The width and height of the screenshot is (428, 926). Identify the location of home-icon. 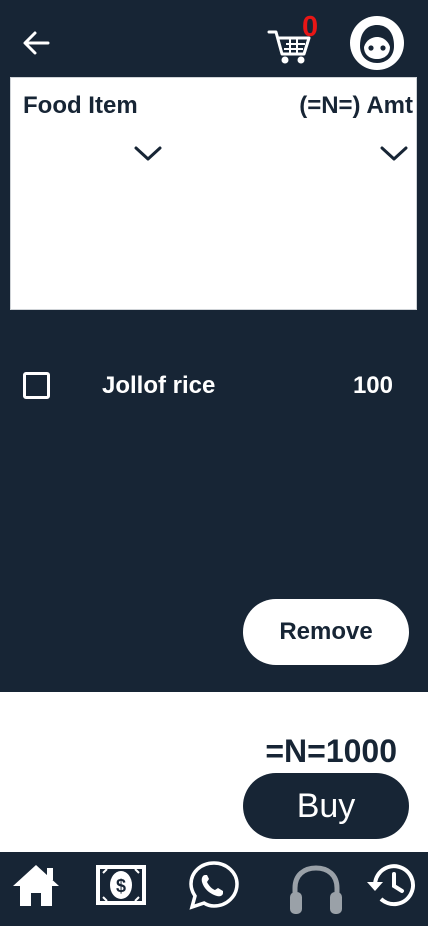
(36, 885).